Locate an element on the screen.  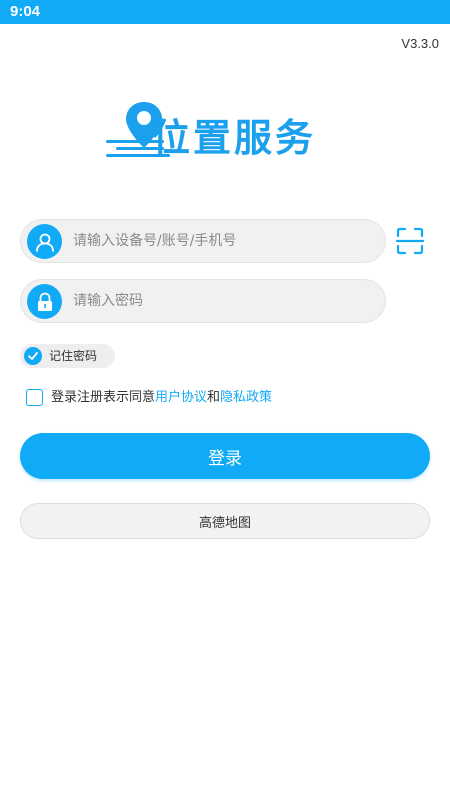
app-version: V3.3.0 is located at coordinates (420, 43).